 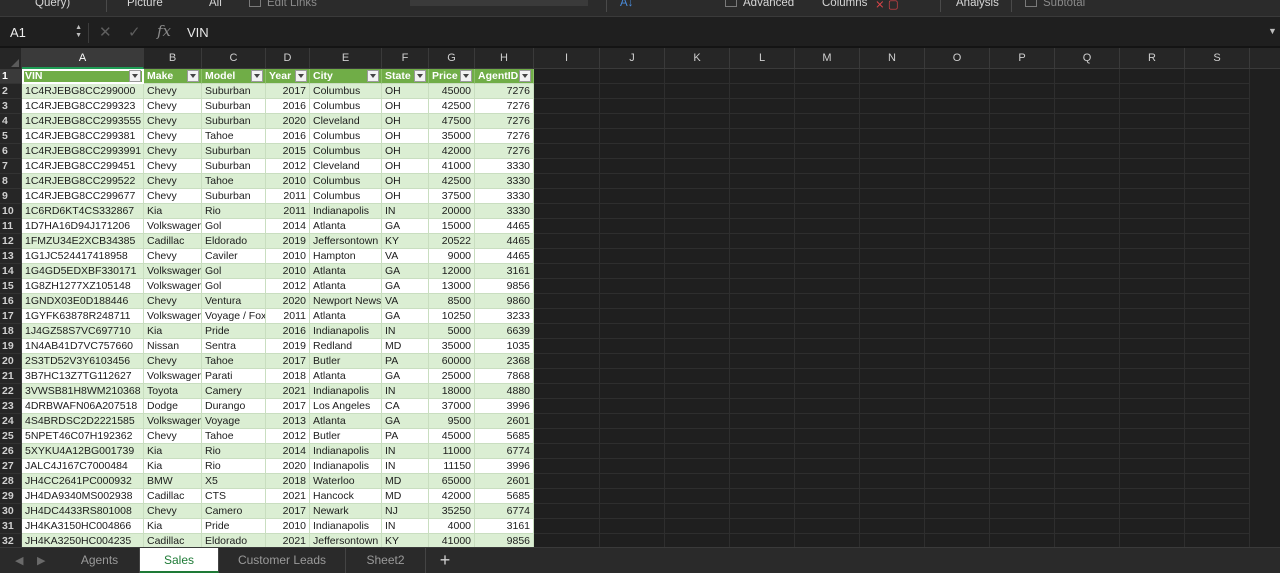 What do you see at coordinates (234, 286) in the screenshot?
I see `cell-model: Gol` at bounding box center [234, 286].